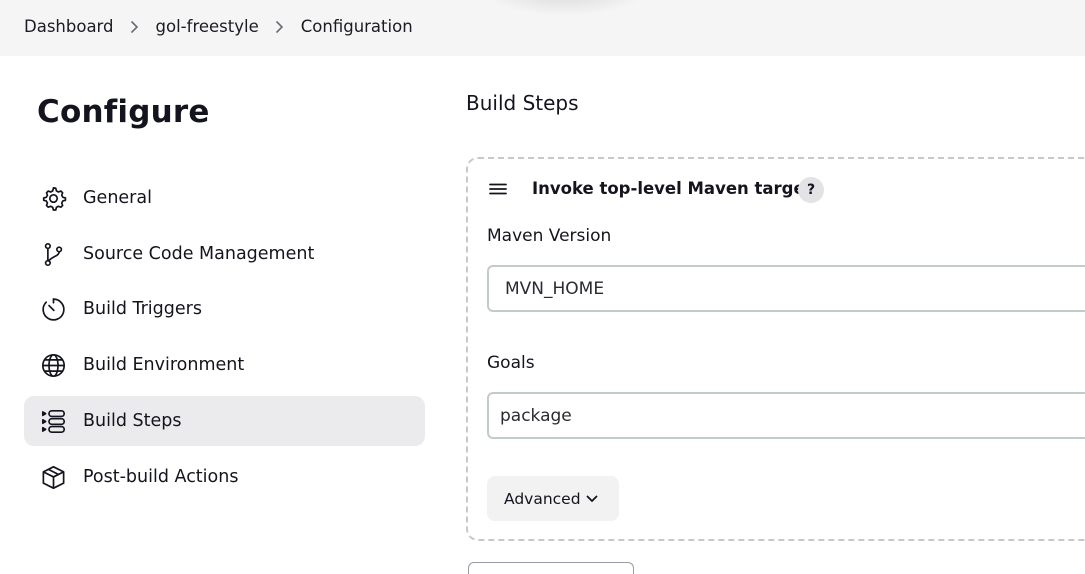  What do you see at coordinates (549, 236) in the screenshot?
I see `maven-version-label: Maven Version` at bounding box center [549, 236].